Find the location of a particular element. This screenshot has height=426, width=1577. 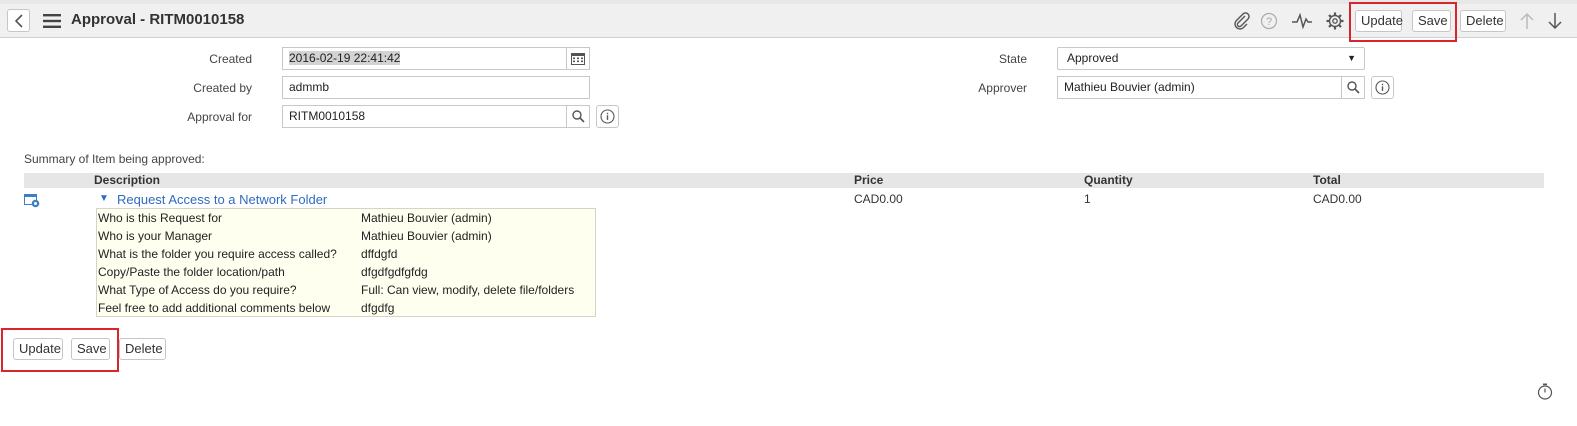

approver-info-button is located at coordinates (1382, 87).